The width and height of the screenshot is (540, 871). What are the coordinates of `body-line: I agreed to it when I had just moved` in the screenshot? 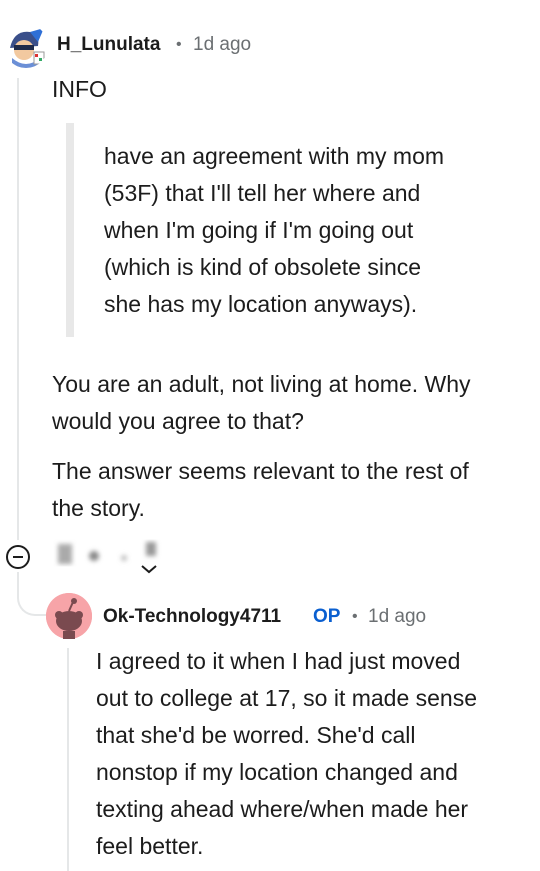 It's located at (278, 661).